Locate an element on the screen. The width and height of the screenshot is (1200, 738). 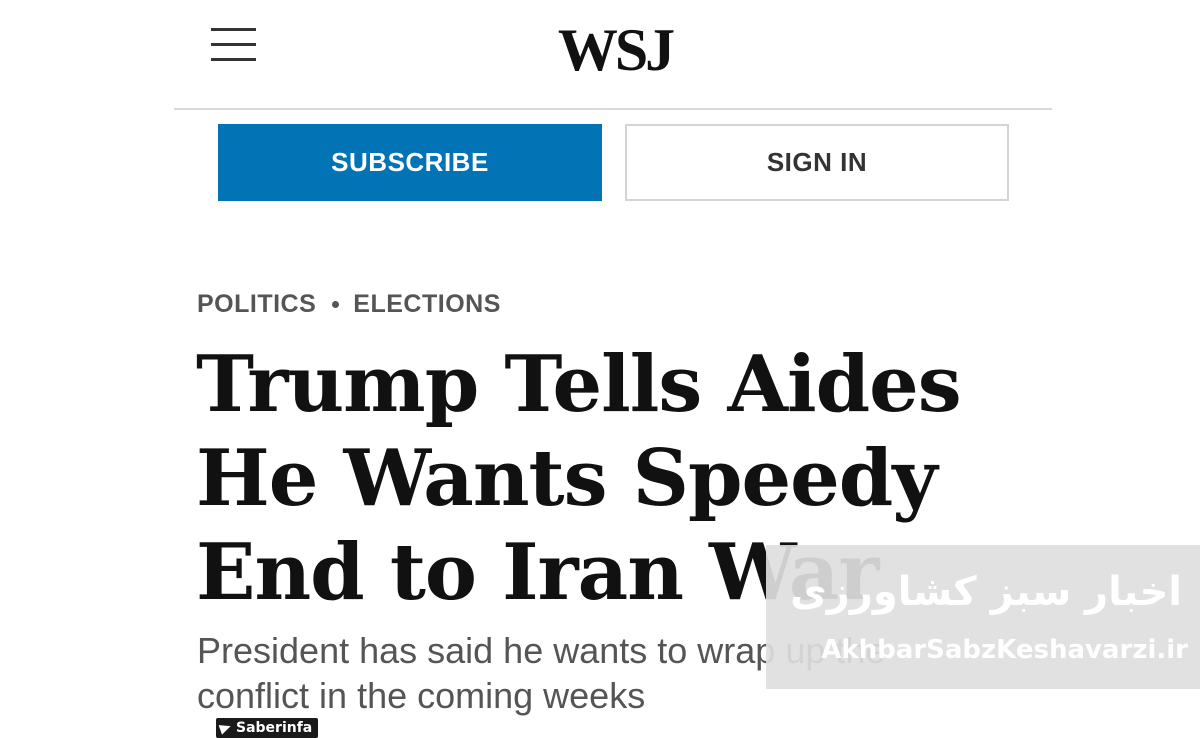
channel-tag: Saberinfa is located at coordinates (267, 728).